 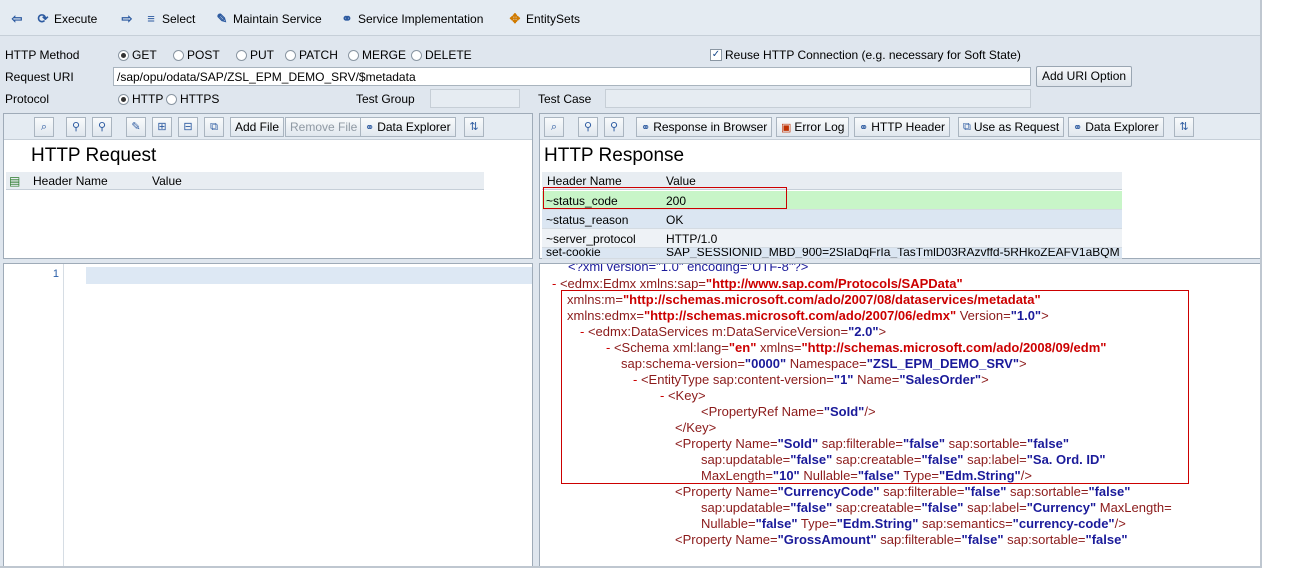 What do you see at coordinates (832, 219) in the screenshot?
I see `table-row: ~status_reason OK` at bounding box center [832, 219].